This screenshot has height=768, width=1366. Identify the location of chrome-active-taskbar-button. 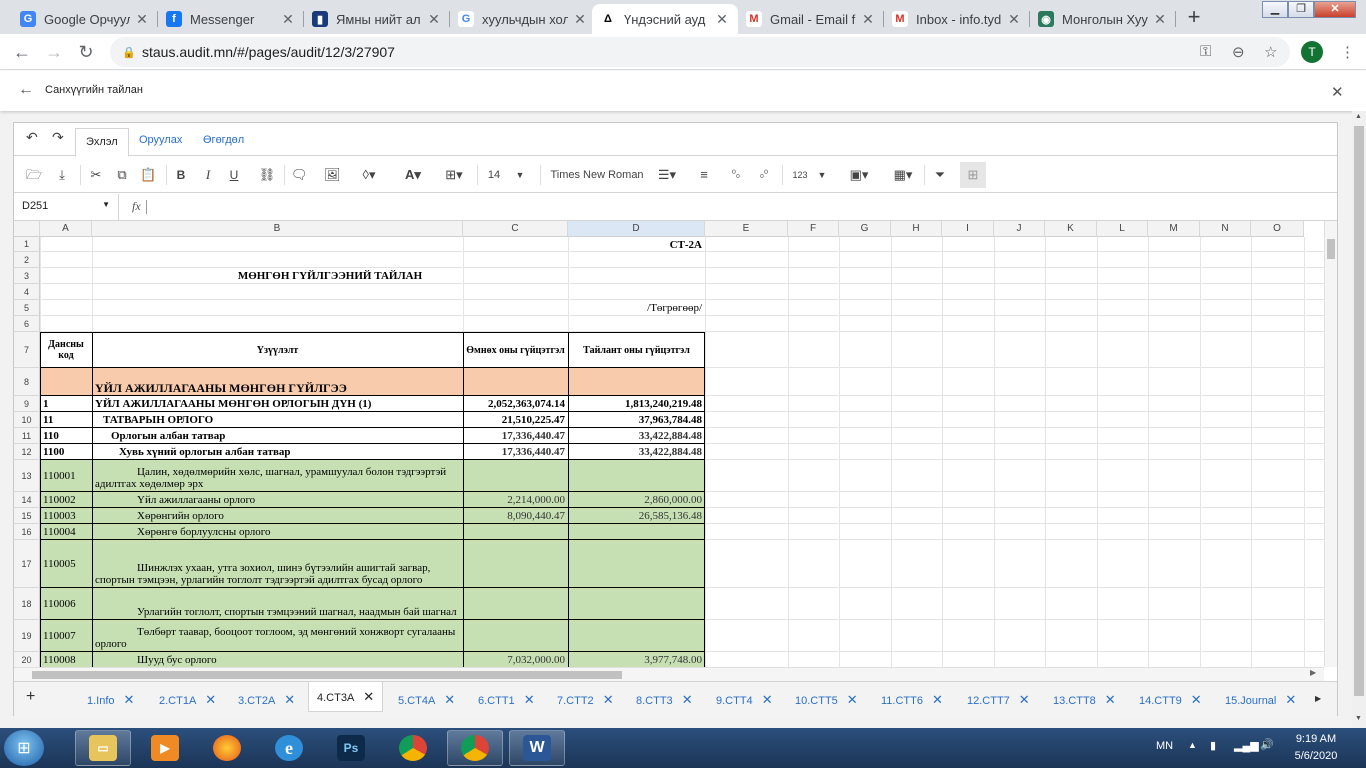
(475, 748).